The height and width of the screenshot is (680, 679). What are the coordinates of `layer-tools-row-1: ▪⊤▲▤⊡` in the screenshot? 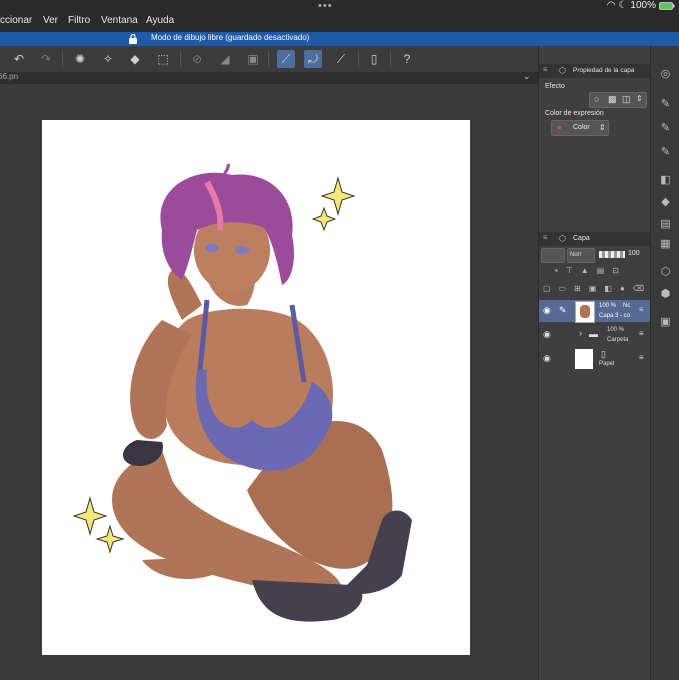 It's located at (603, 272).